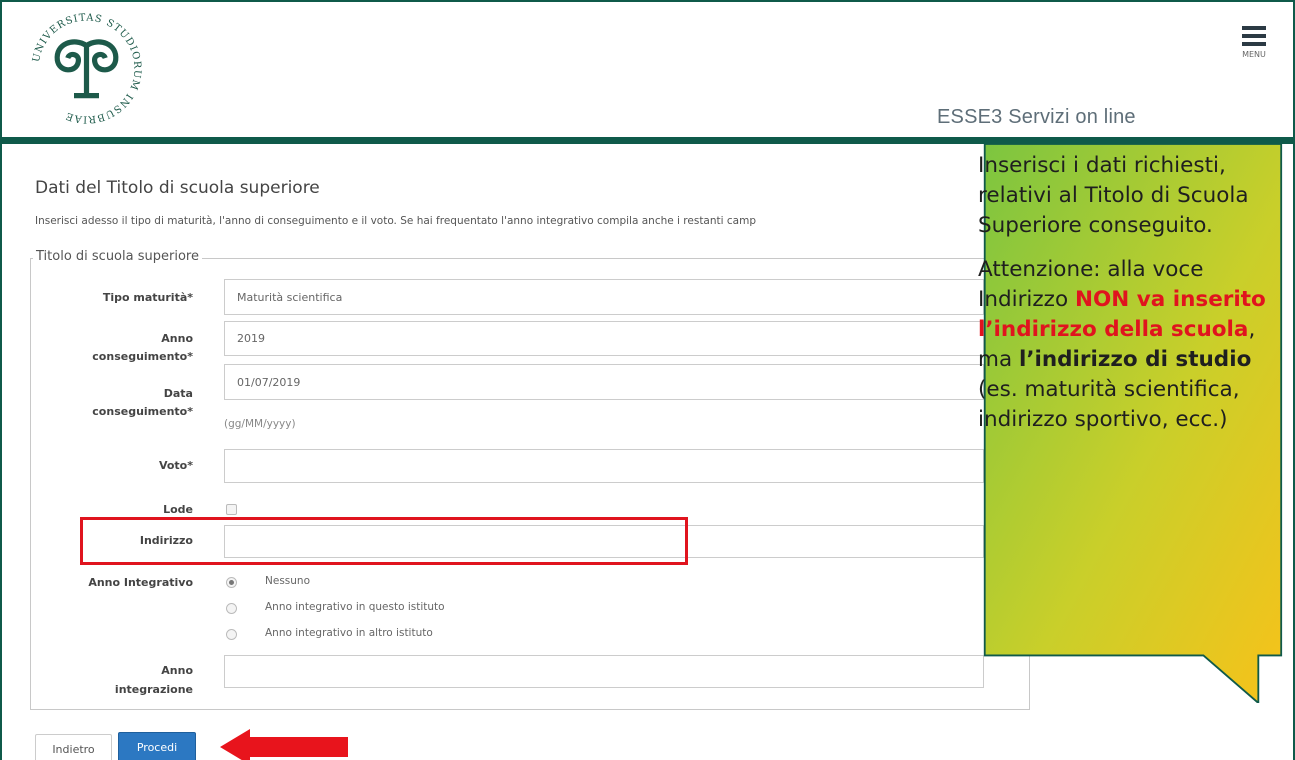 The image size is (1295, 760). Describe the element at coordinates (284, 744) in the screenshot. I see `left-arrow-icon` at that location.